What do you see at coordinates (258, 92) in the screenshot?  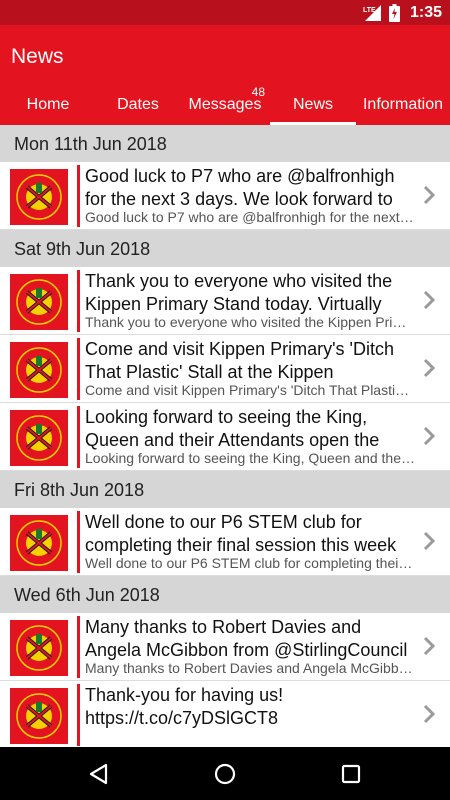 I see `unread-badge: 48` at bounding box center [258, 92].